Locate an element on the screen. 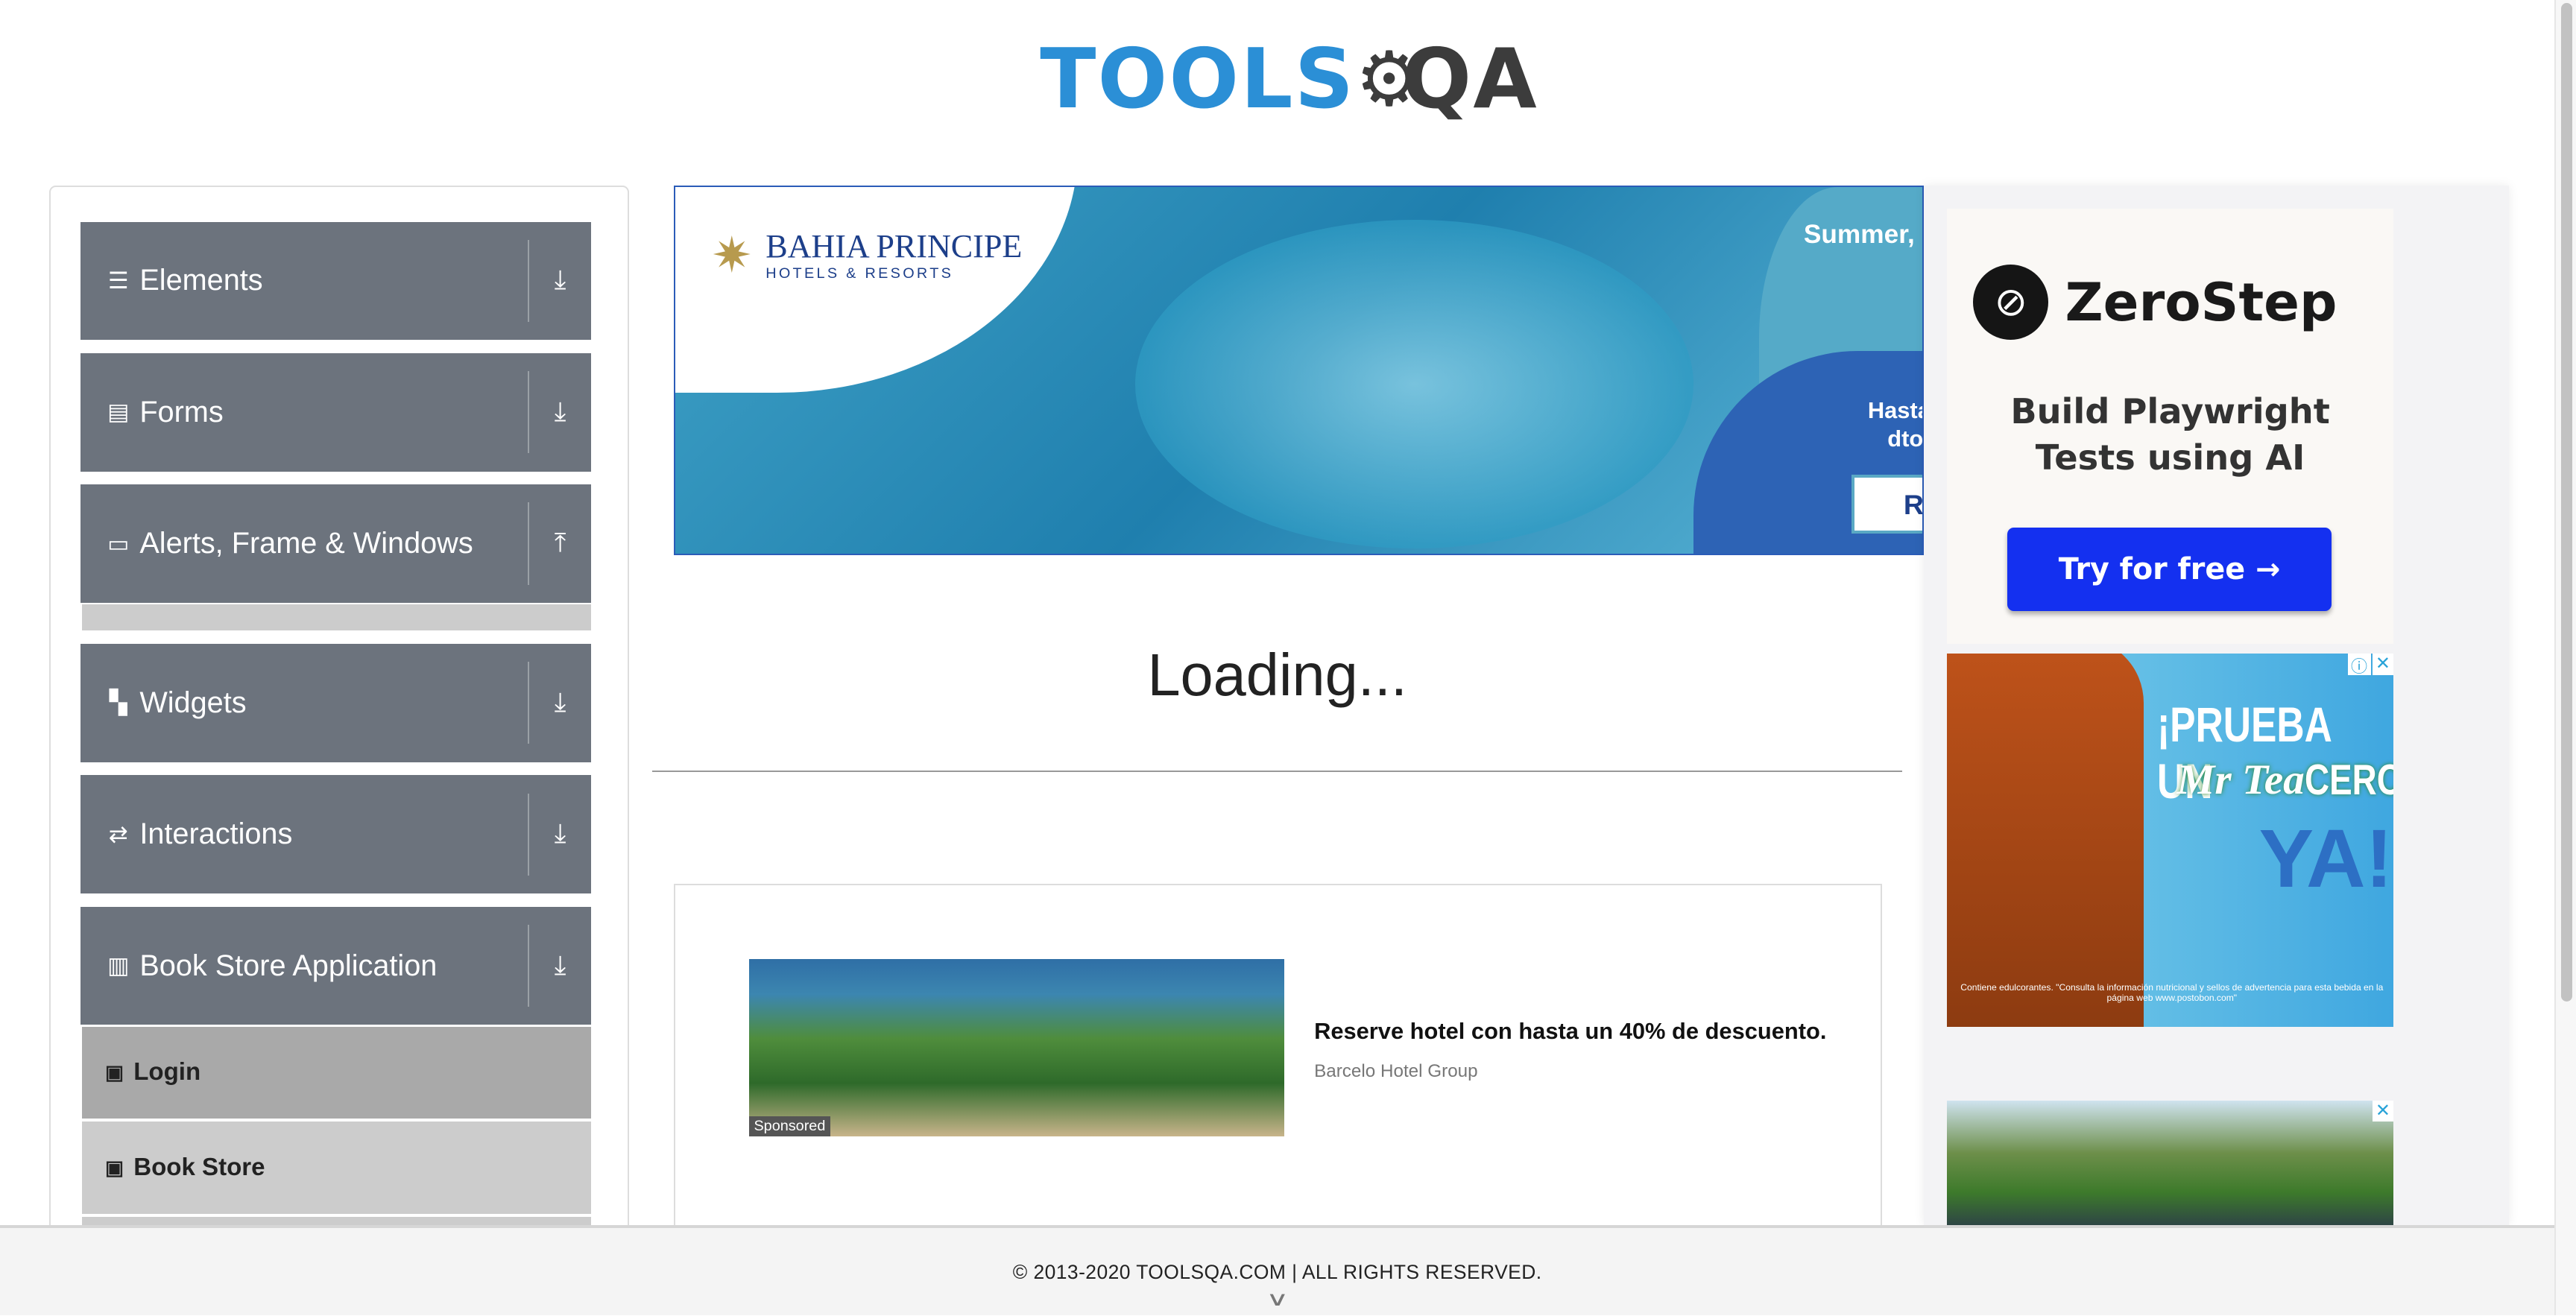 Image resolution: width=2576 pixels, height=1316 pixels. sidebar-group-interactions: ⇄ Interactions ⤓ is located at coordinates (336, 834).